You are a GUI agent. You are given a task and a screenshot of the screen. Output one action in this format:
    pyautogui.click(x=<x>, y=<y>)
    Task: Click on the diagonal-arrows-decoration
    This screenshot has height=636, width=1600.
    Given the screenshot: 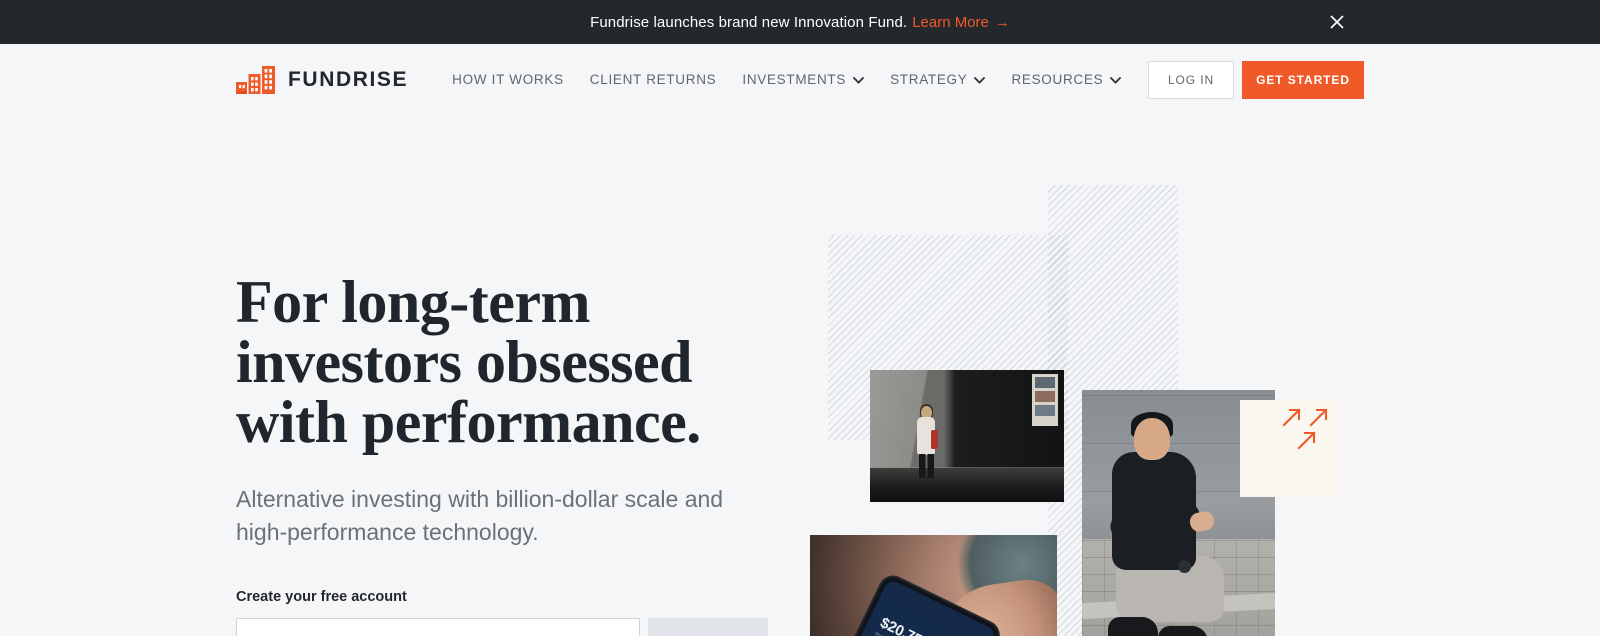 What is the action you would take?
    pyautogui.click(x=1310, y=432)
    